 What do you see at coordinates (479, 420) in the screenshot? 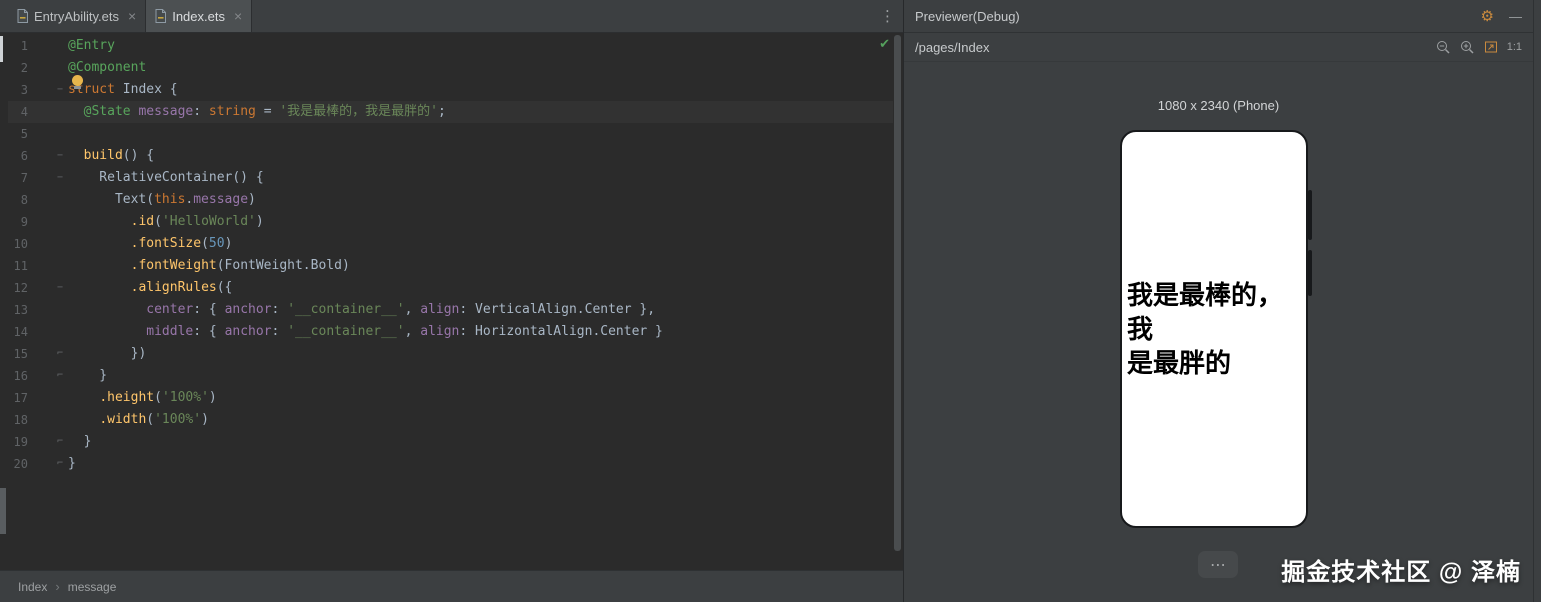
I see `code-line: .width('100%')` at bounding box center [479, 420].